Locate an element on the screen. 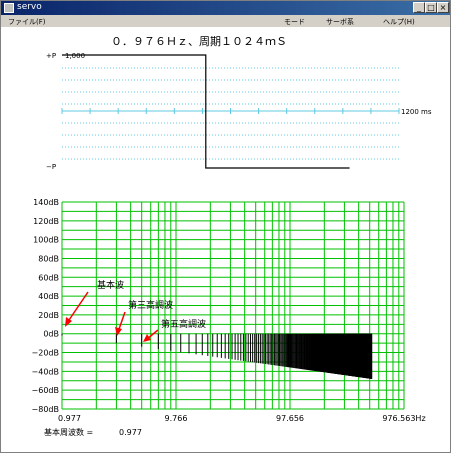  spectrum-x-tick-label: 976.563Hz is located at coordinates (403, 418).